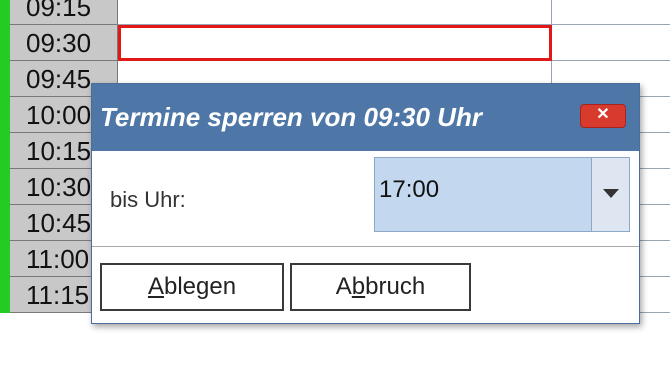 This screenshot has width=670, height=369. Describe the element at coordinates (395, 286) in the screenshot. I see `cancel-button-label-end: bruch` at that location.